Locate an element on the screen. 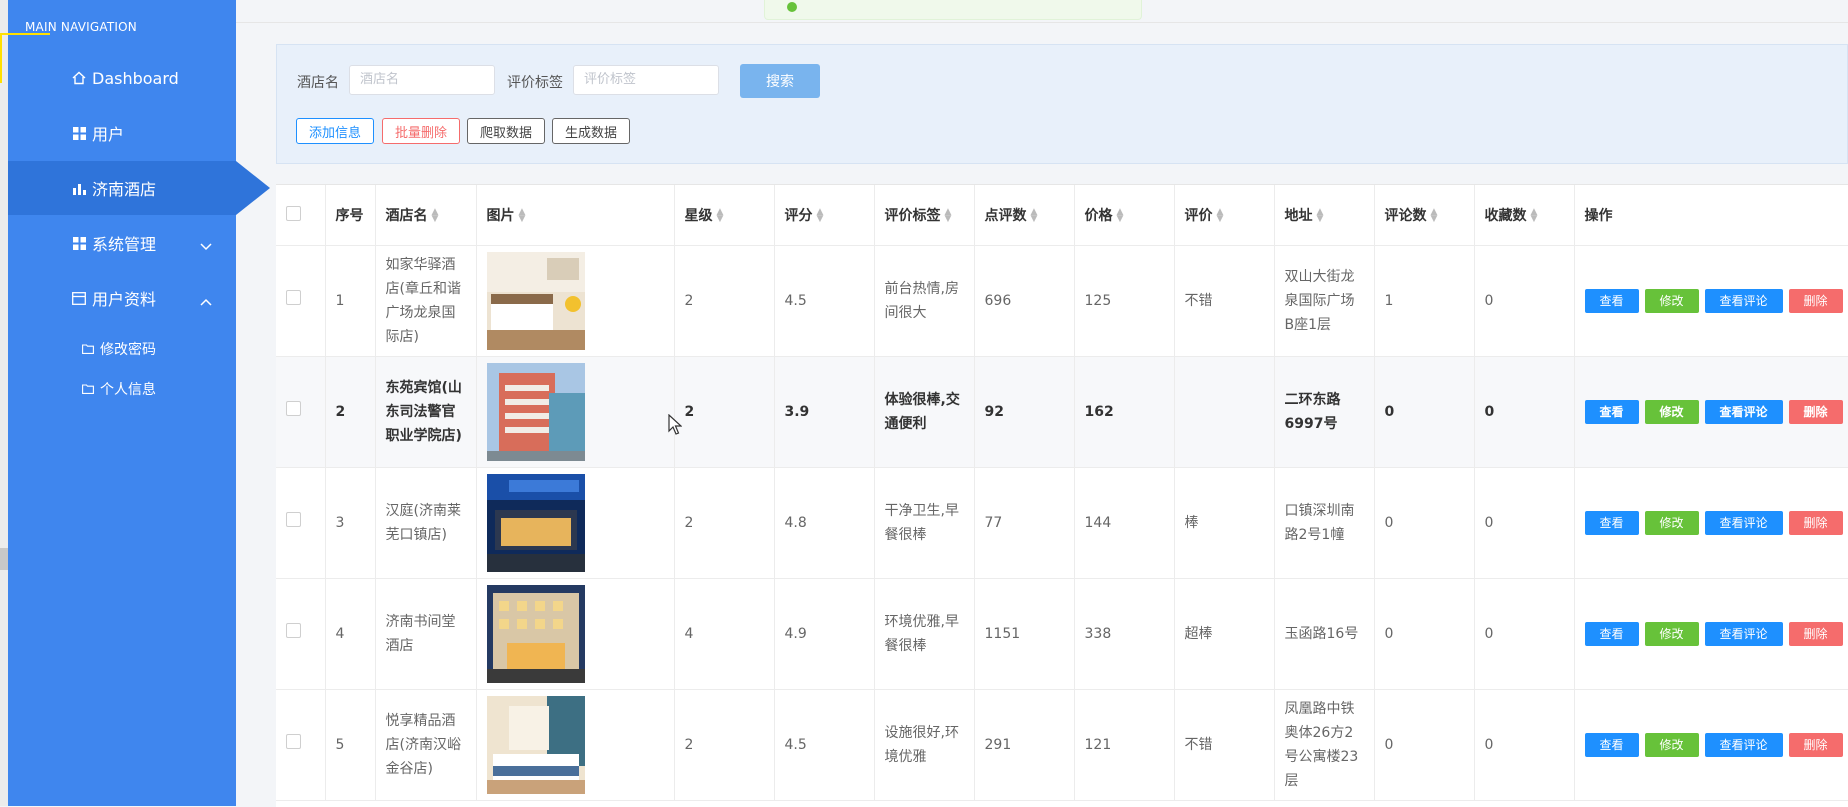  column-header-score: 评分 ▲ ▼ is located at coordinates (824, 215).